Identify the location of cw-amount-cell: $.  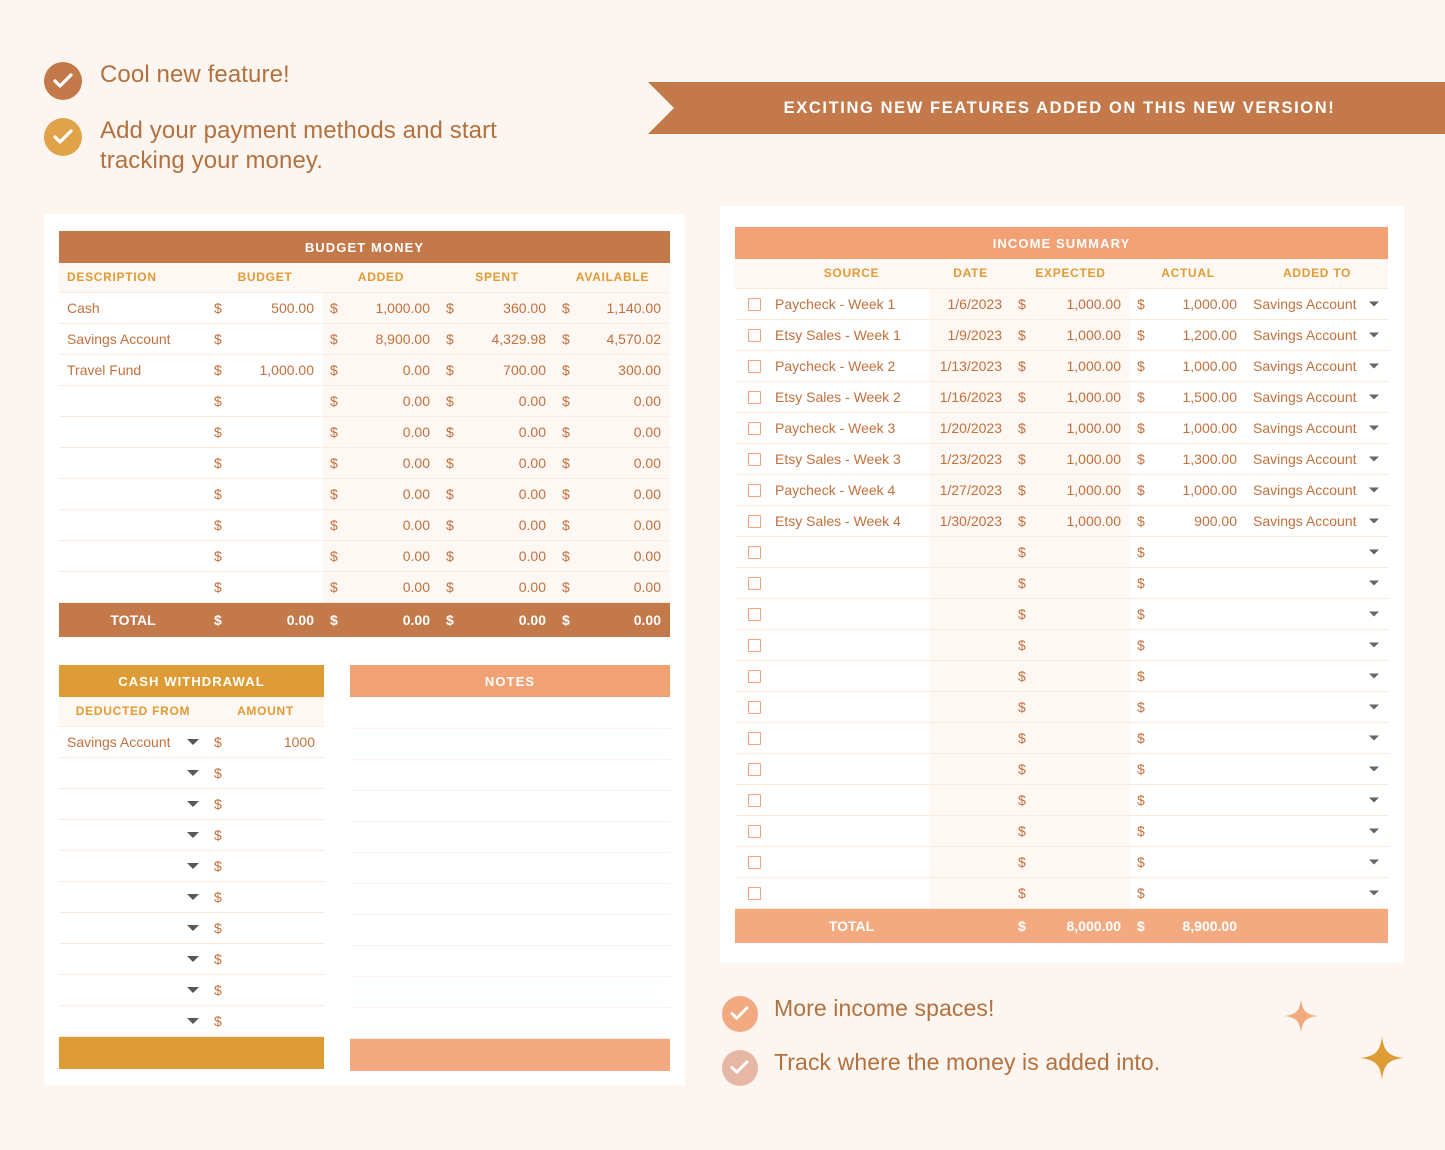
(265, 835).